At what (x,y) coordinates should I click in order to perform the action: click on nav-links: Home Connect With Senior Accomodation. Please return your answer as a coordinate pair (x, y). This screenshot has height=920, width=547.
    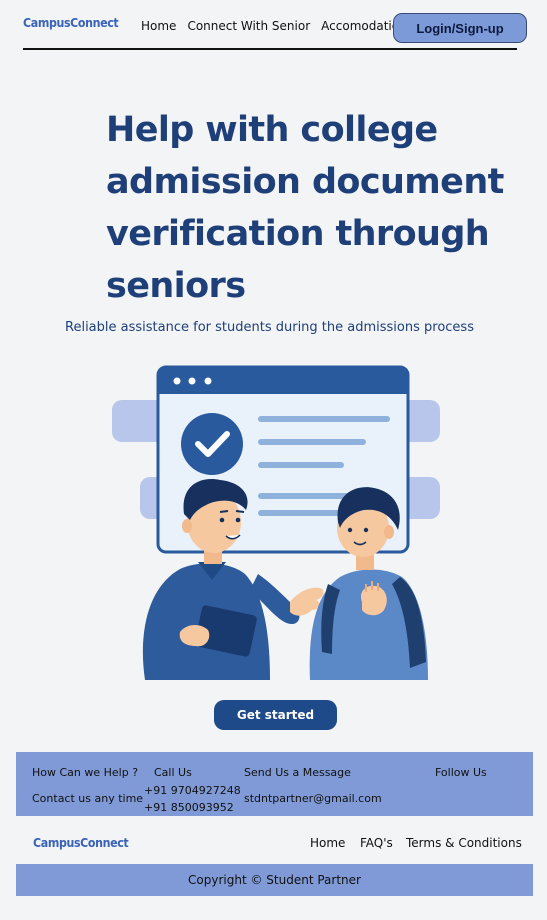
    Looking at the image, I should click on (274, 26).